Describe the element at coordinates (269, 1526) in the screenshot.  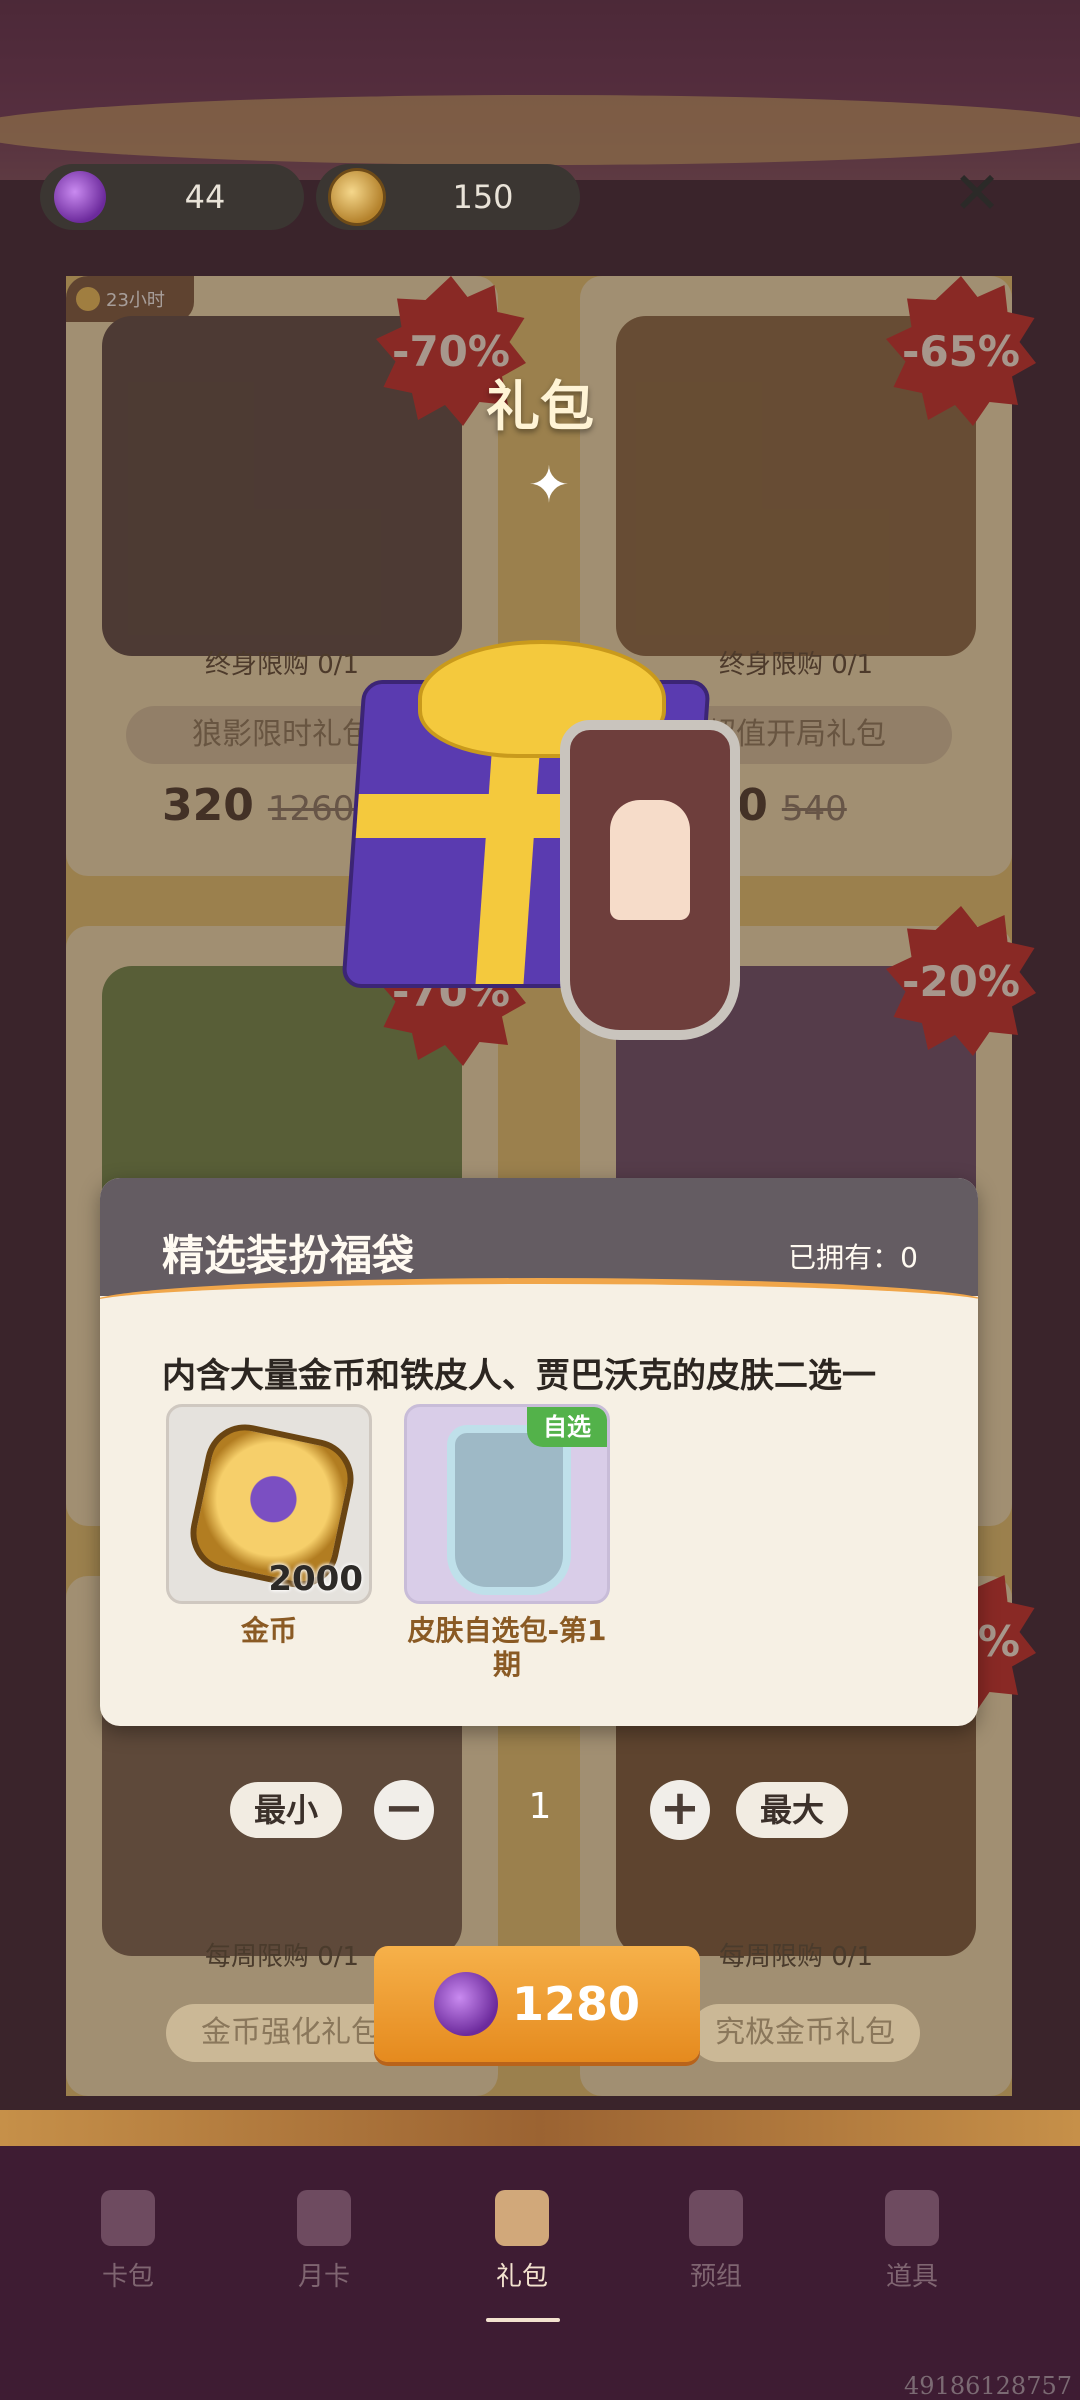
I see `reward-item: 2000 金币` at that location.